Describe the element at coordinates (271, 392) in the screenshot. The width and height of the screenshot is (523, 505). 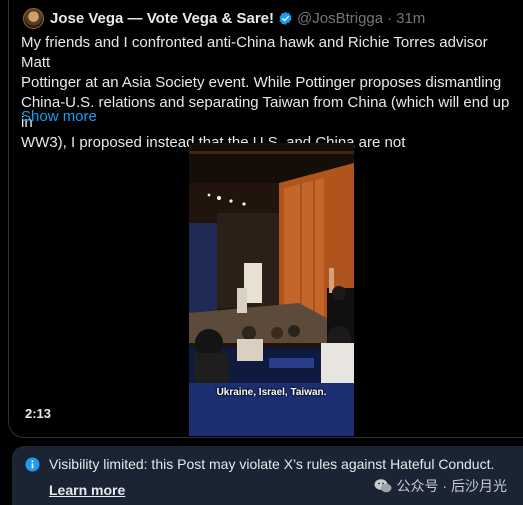
I see `video-caption: Ukraine, Israel, Taiwan.` at that location.